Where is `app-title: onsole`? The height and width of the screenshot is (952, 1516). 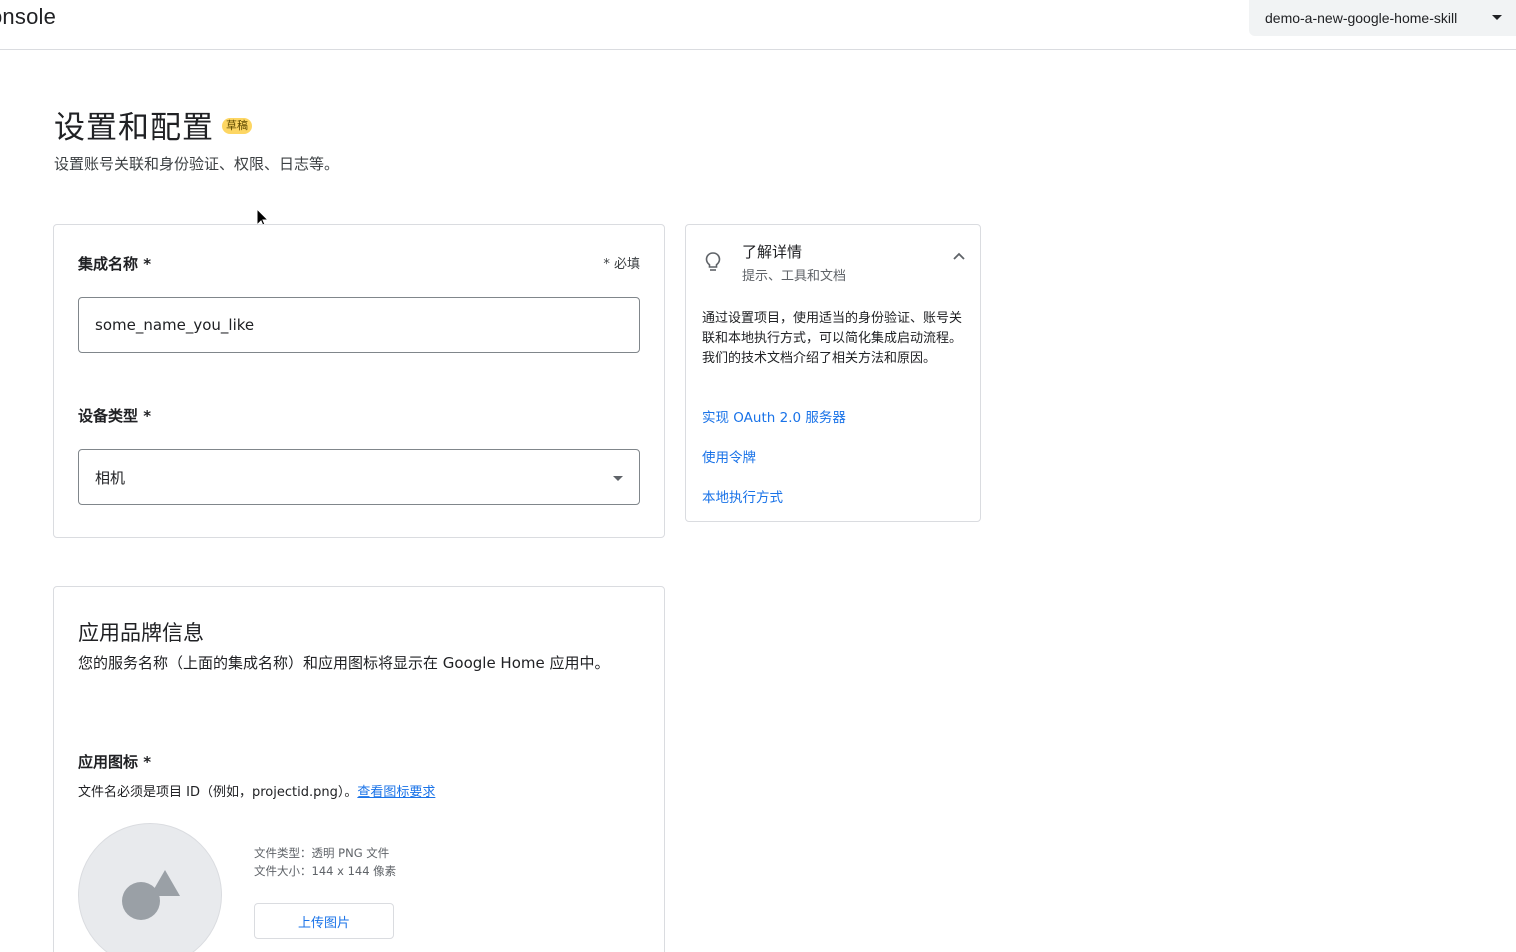
app-title: onsole is located at coordinates (28, 16).